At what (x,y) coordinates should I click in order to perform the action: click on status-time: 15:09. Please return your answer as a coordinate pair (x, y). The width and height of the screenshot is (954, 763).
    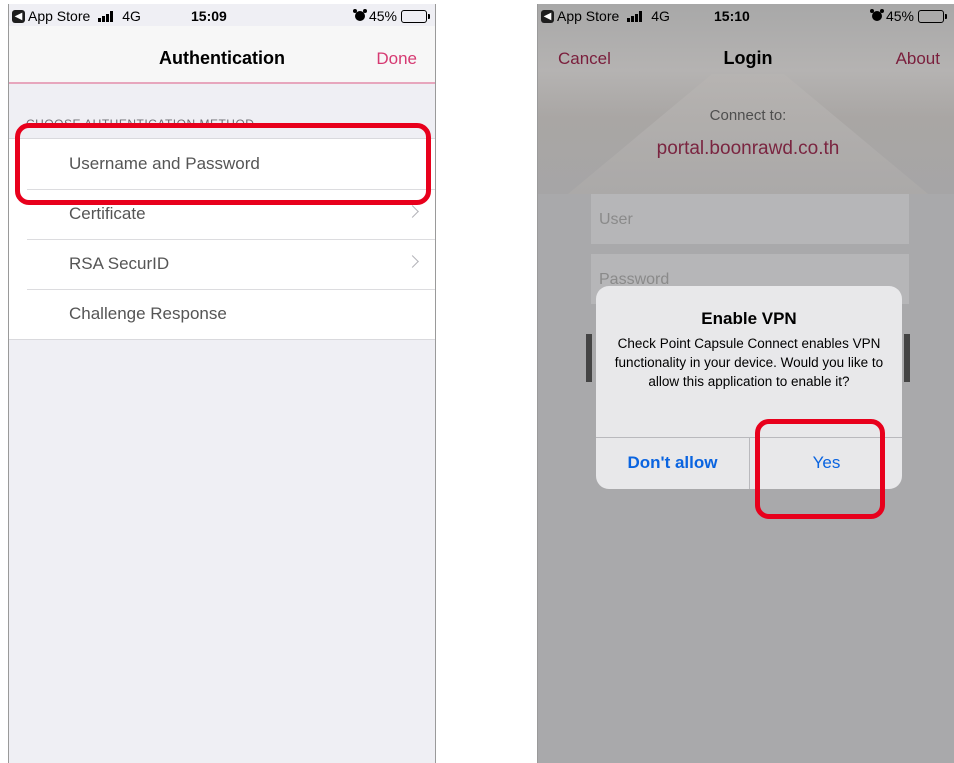
    Looking at the image, I should click on (209, 16).